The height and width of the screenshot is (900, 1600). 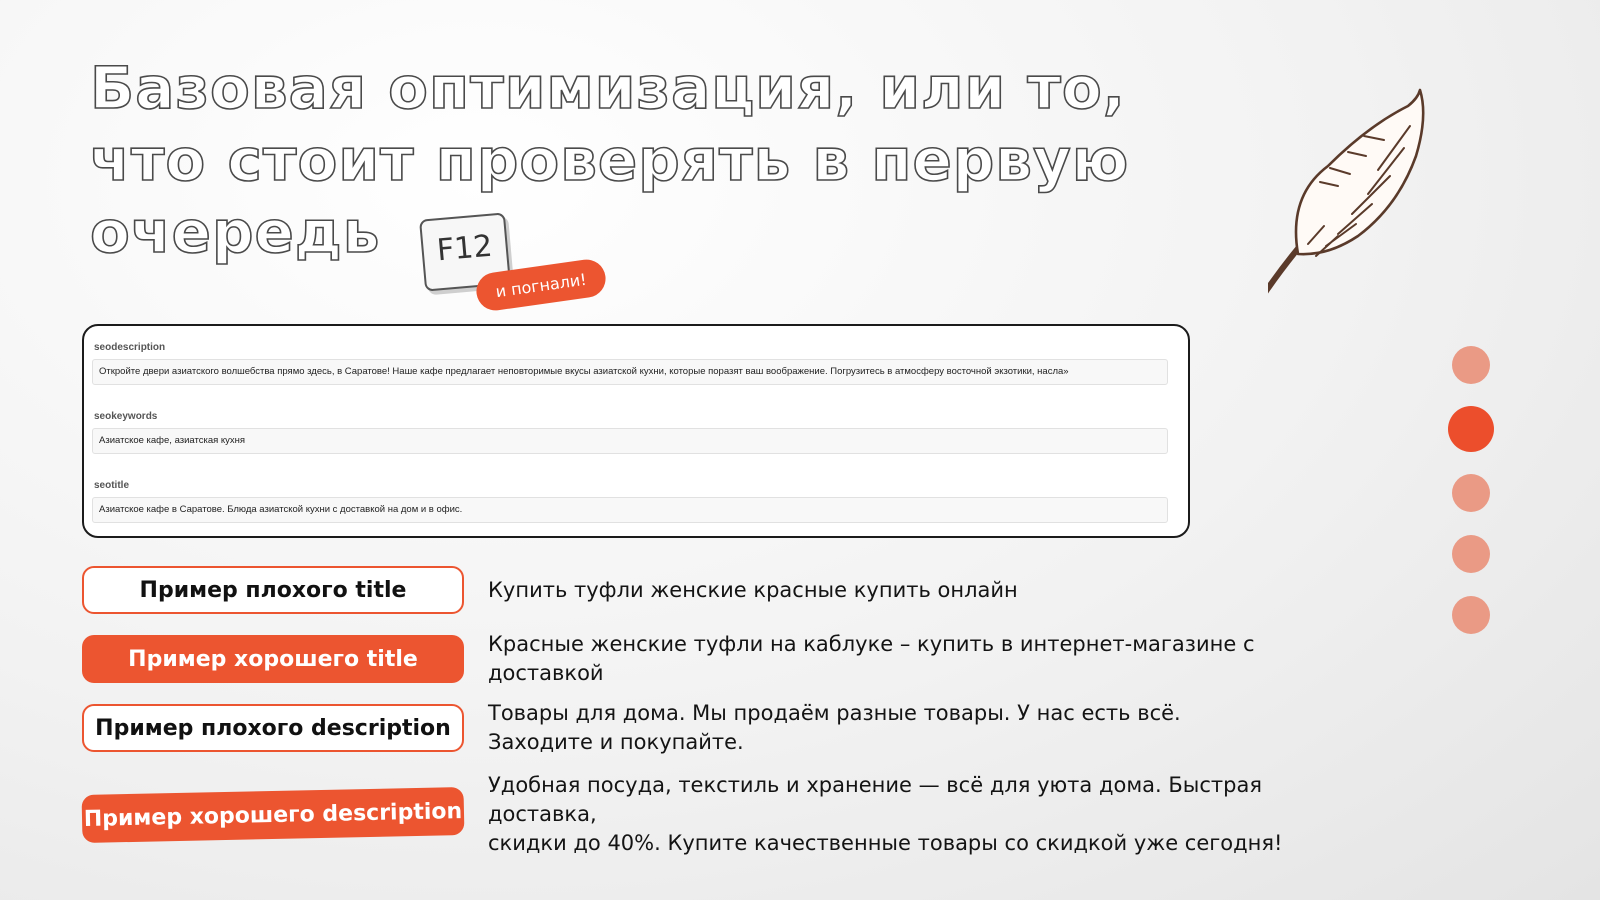 What do you see at coordinates (273, 728) in the screenshot?
I see `bad-description-label: Пример плохого description` at bounding box center [273, 728].